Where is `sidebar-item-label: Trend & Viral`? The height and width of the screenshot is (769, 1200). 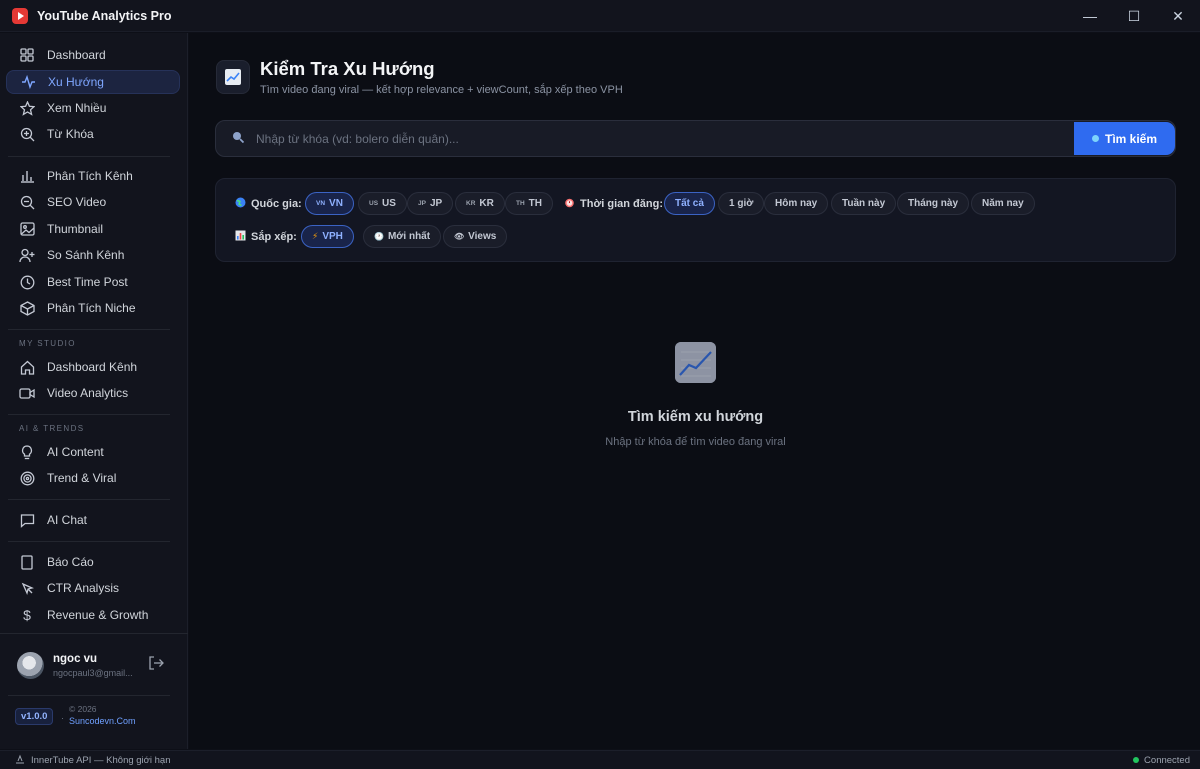
sidebar-item-label: Trend & Viral is located at coordinates (82, 478).